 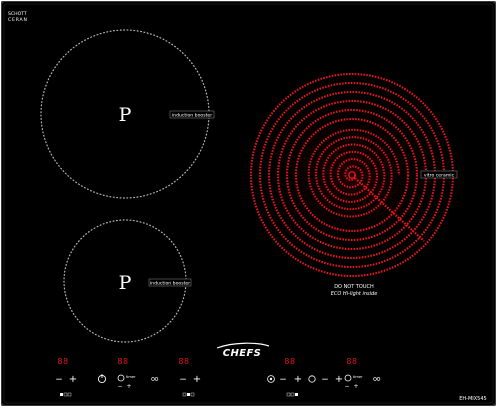 What do you see at coordinates (59, 380) in the screenshot?
I see `zone-1-minus-button: −` at bounding box center [59, 380].